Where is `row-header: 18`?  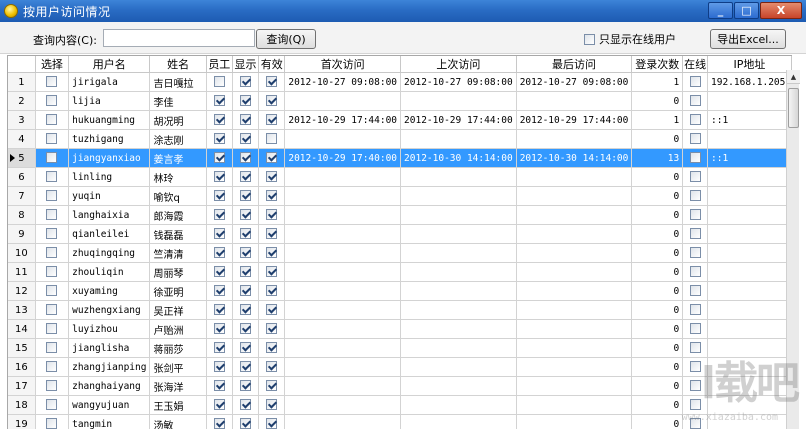
row-header: 18 is located at coordinates (22, 405).